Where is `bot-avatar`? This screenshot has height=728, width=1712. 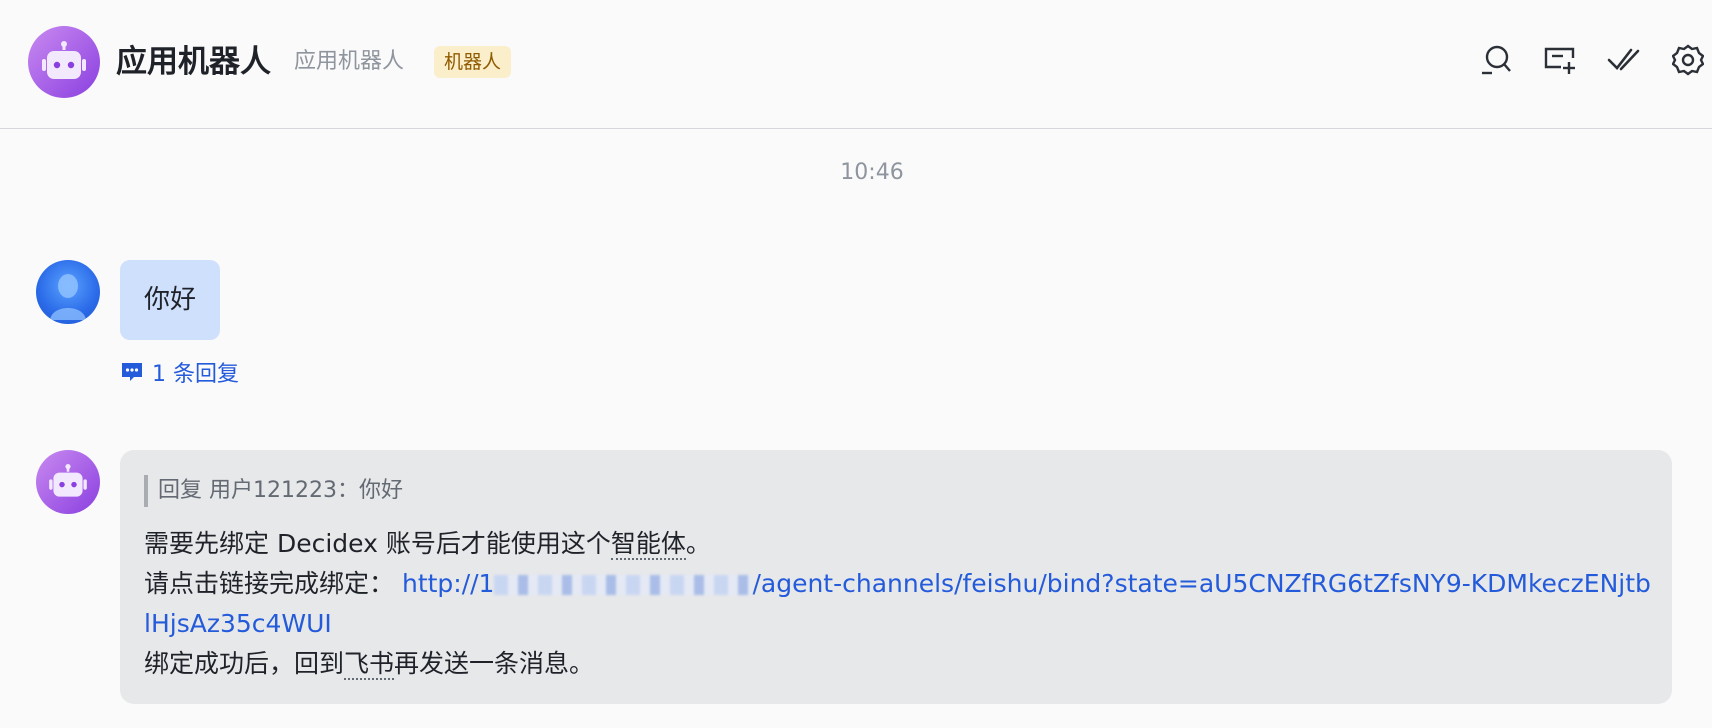
bot-avatar is located at coordinates (64, 62).